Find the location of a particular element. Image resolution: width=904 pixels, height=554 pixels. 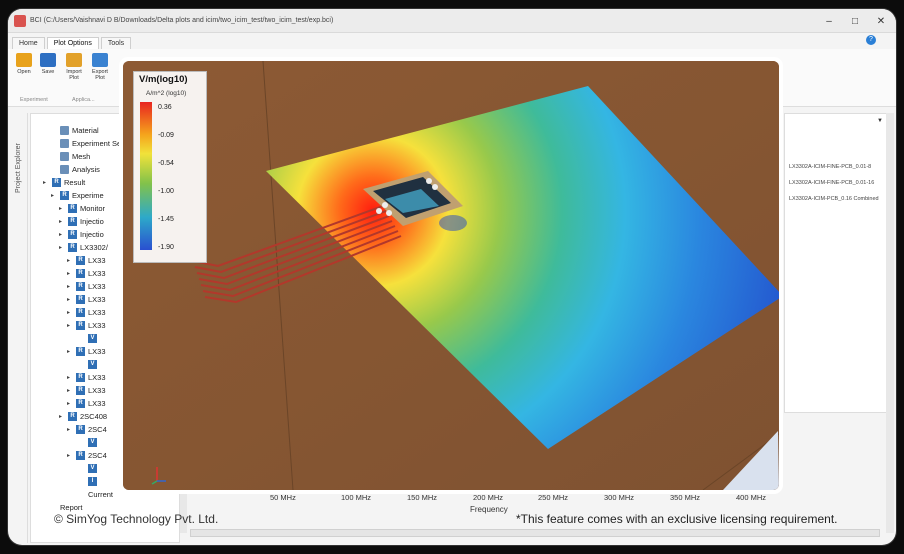

x-tick-label: 50 MHz is located at coordinates (283, 497).